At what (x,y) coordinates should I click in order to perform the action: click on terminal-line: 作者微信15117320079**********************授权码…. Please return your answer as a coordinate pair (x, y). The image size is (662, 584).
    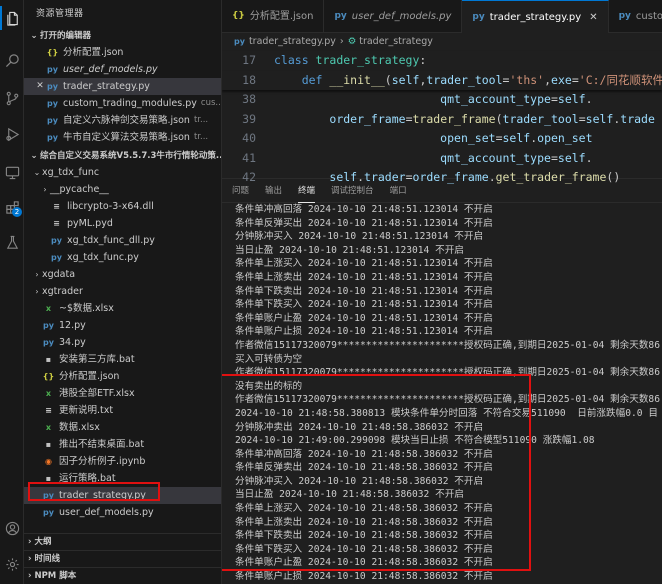
    Looking at the image, I should click on (447, 345).